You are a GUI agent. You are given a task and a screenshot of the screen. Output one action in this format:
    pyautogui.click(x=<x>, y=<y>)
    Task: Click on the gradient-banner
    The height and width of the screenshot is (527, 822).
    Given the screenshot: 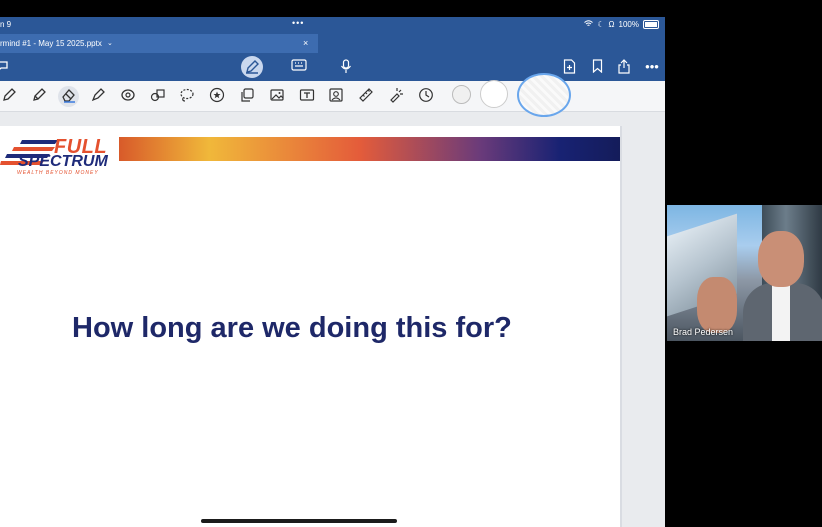 What is the action you would take?
    pyautogui.click(x=369, y=149)
    